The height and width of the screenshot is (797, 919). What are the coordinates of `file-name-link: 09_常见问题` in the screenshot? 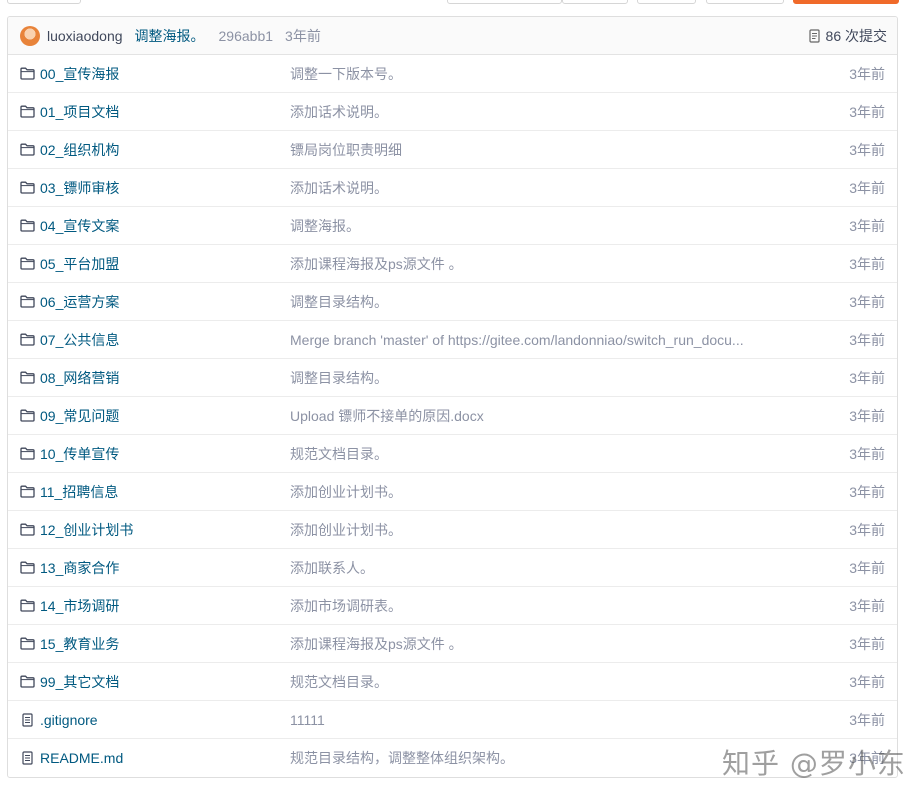 It's located at (69, 416).